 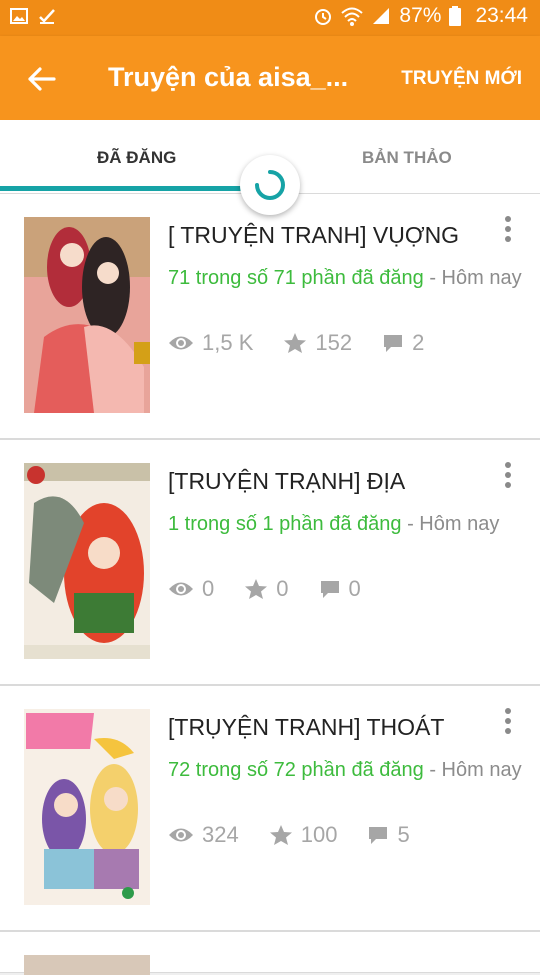 I want to click on parts-published-text: 71 trong số 71 phần đã đăng, so click(x=296, y=278).